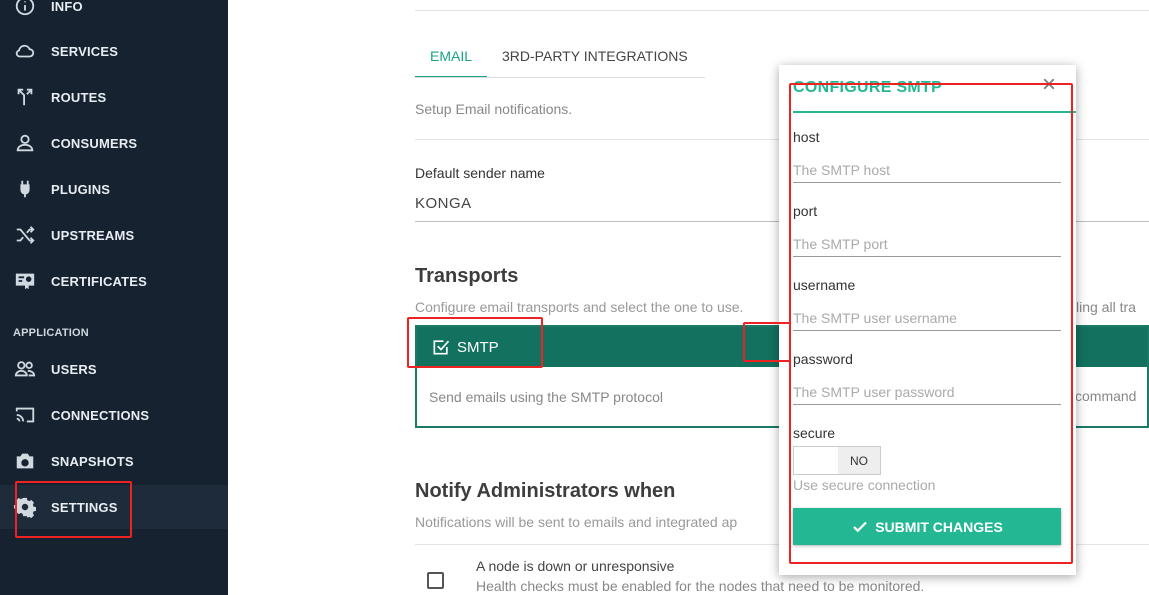  Describe the element at coordinates (92, 461) in the screenshot. I see `sidebar-item-label: SNAPSHOTS` at that location.